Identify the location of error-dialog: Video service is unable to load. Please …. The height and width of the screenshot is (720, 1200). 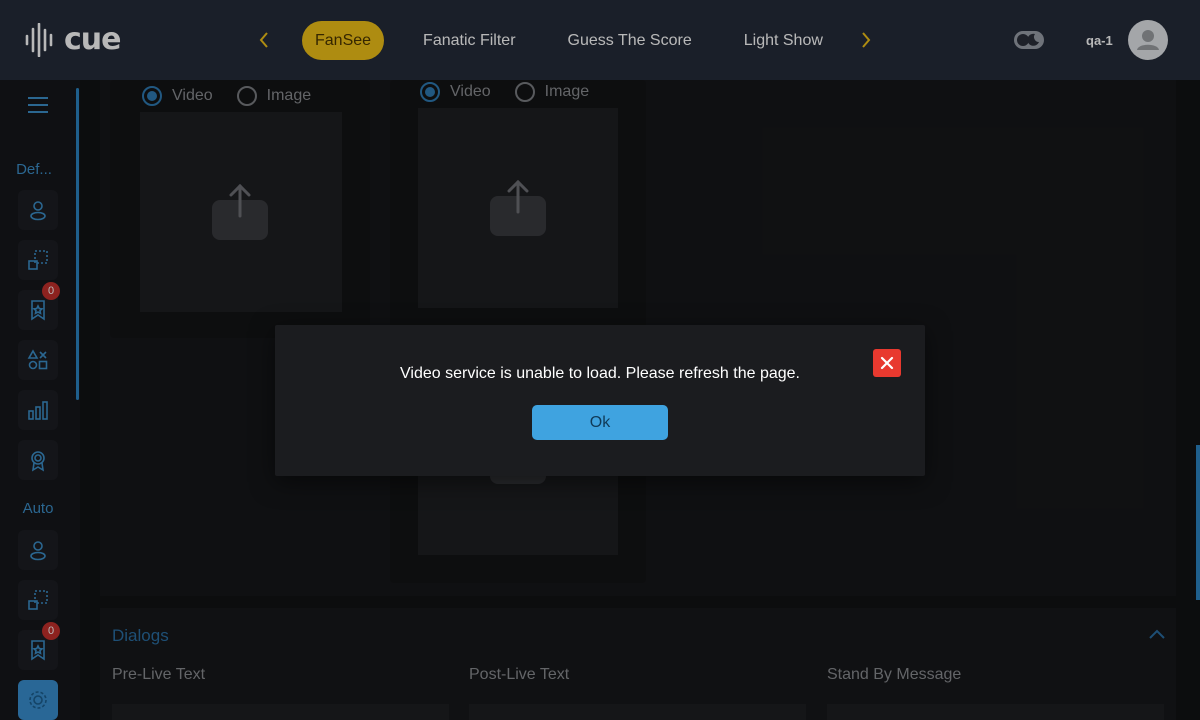
(600, 400).